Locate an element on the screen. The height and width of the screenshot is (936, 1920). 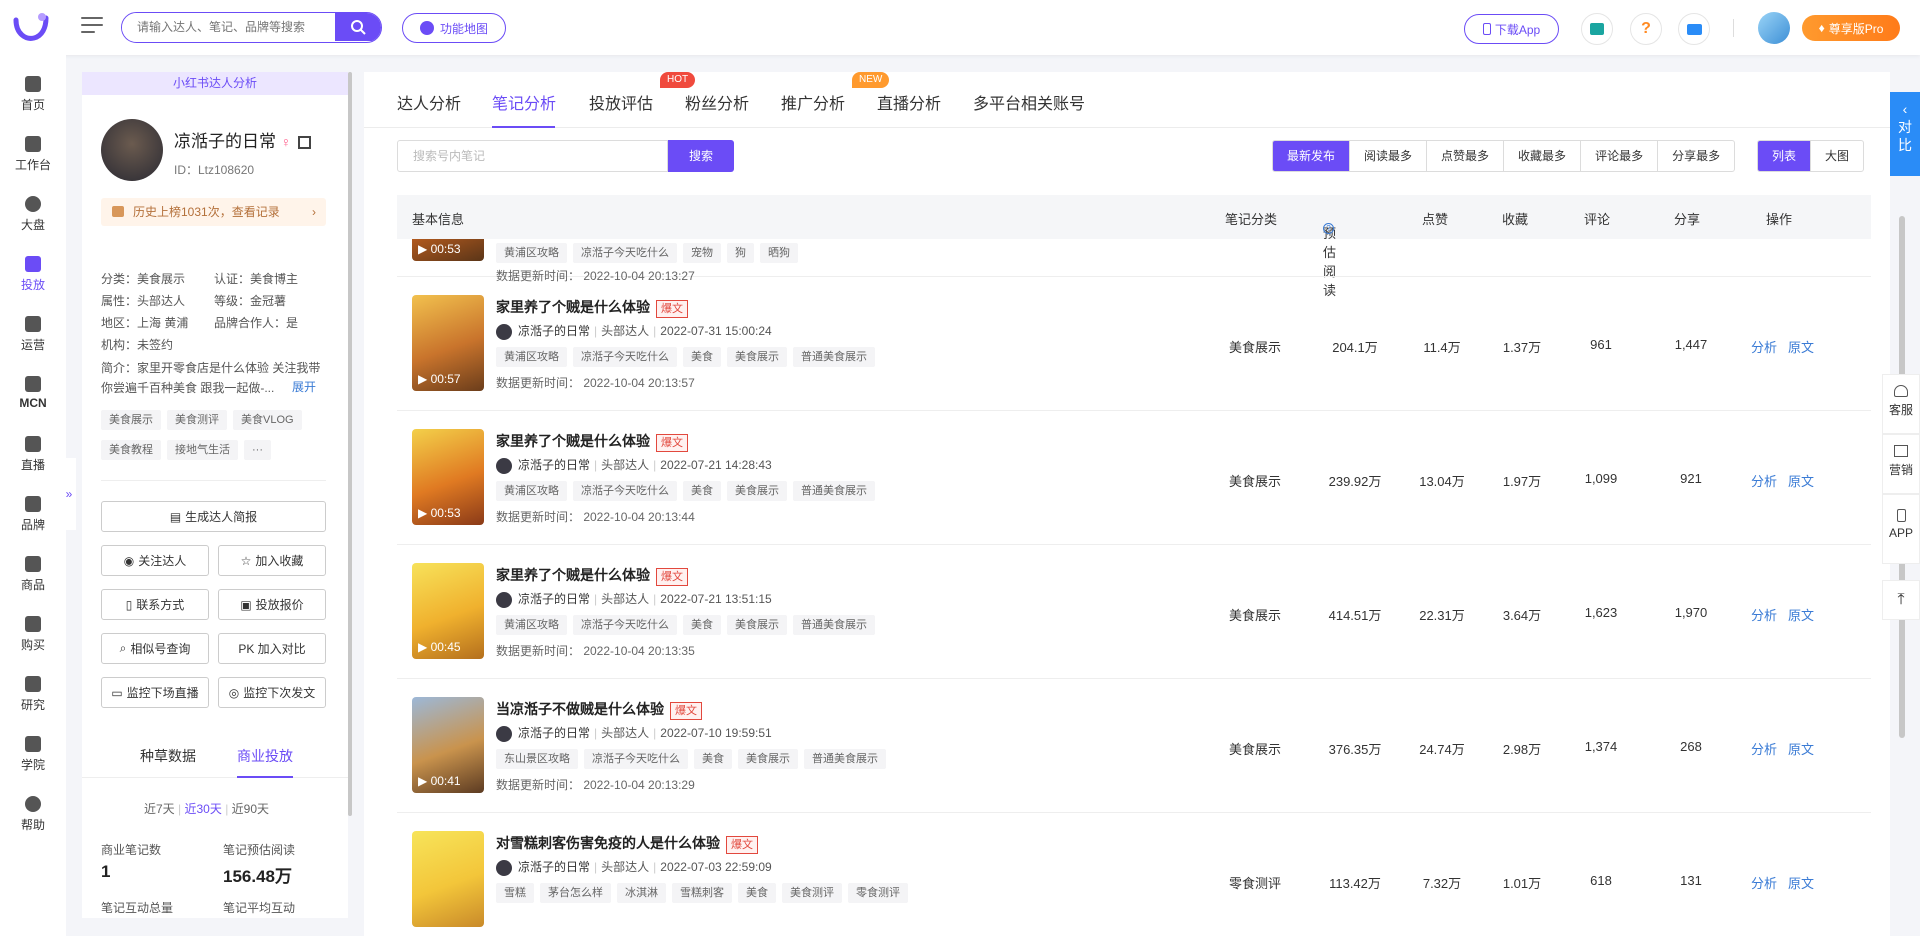
mail-icon is located at coordinates (1694, 29).